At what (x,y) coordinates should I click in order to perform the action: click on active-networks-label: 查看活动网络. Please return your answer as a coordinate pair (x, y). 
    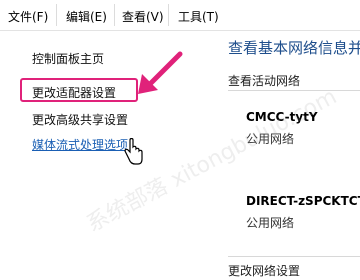
    Looking at the image, I should click on (264, 81).